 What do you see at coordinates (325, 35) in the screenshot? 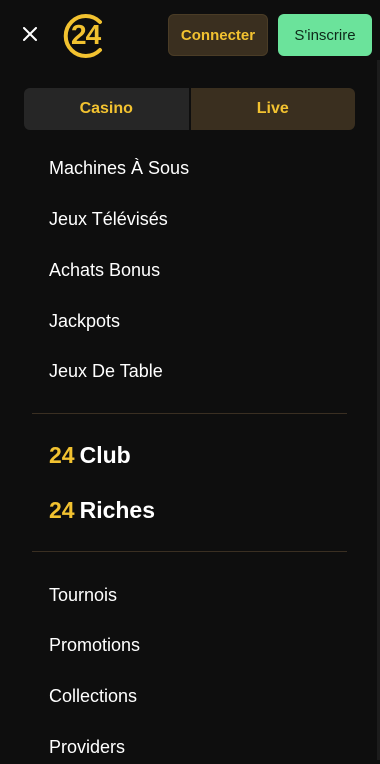
I see `signup-button: S'inscrire` at bounding box center [325, 35].